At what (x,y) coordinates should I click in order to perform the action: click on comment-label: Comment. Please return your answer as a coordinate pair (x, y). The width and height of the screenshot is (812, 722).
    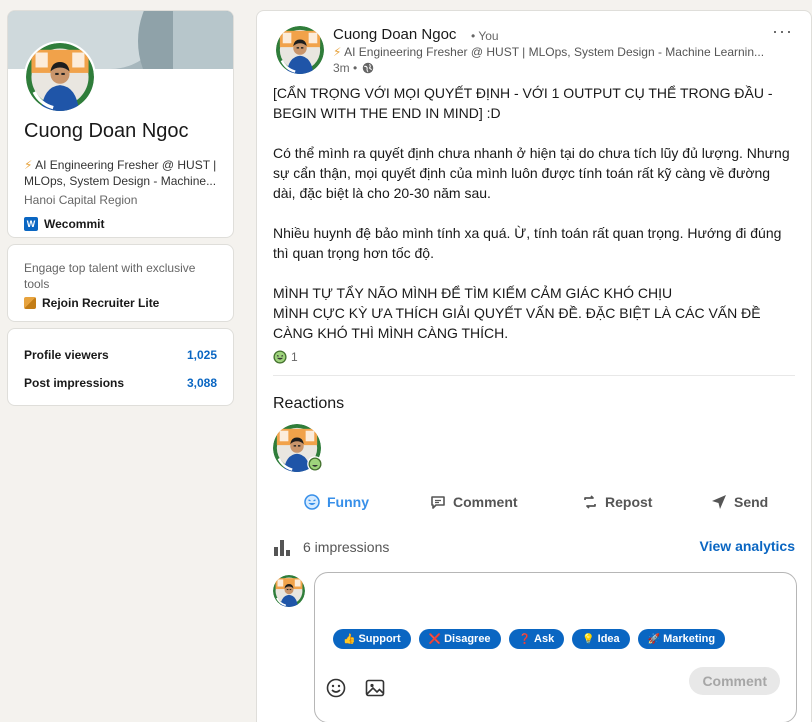
    Looking at the image, I should click on (485, 502).